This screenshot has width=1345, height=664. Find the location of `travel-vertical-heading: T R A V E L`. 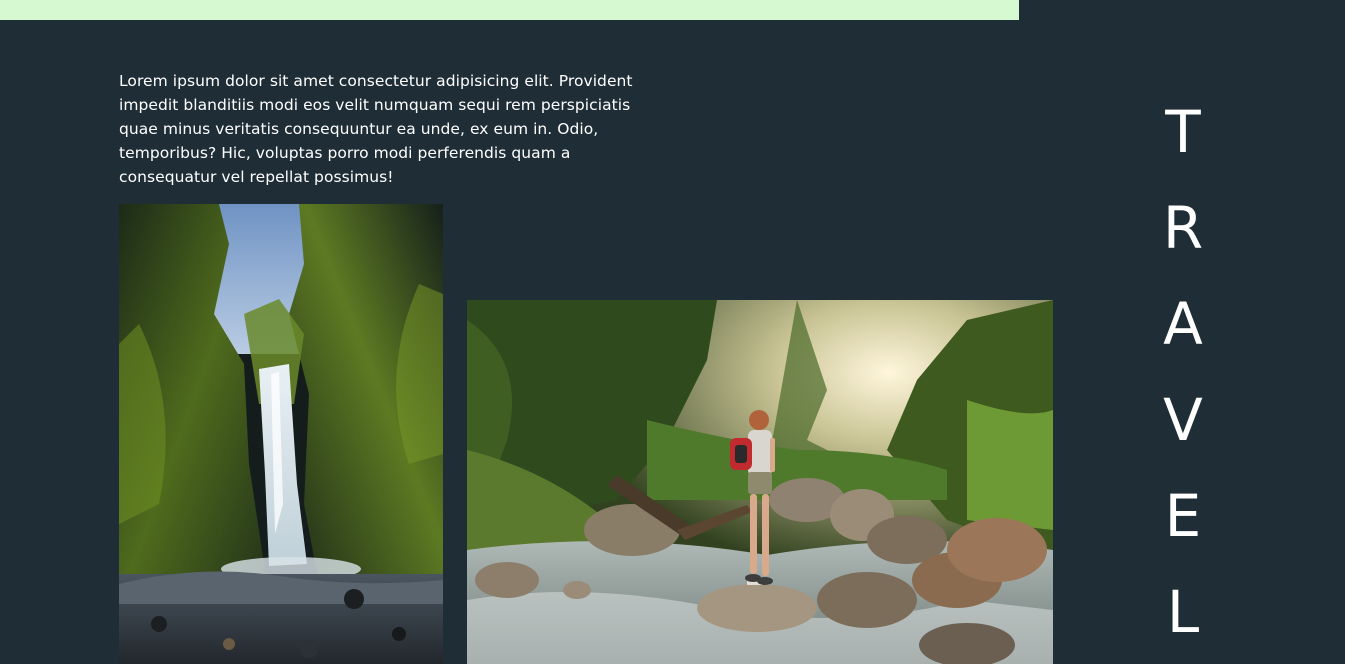

travel-vertical-heading: T R A V E L is located at coordinates (1183, 372).